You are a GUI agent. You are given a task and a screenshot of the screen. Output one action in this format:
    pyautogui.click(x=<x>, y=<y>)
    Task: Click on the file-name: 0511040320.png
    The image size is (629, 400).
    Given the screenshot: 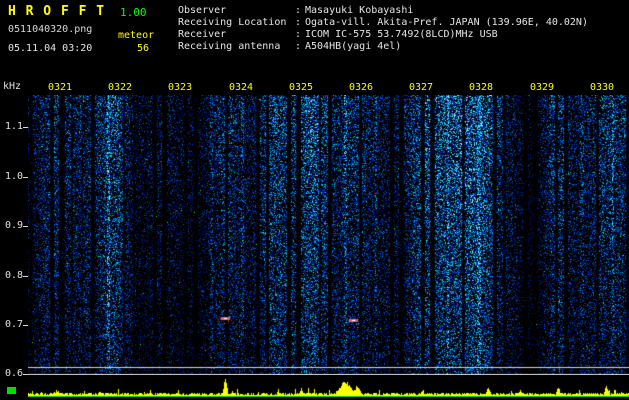 What is the action you would take?
    pyautogui.click(x=50, y=29)
    